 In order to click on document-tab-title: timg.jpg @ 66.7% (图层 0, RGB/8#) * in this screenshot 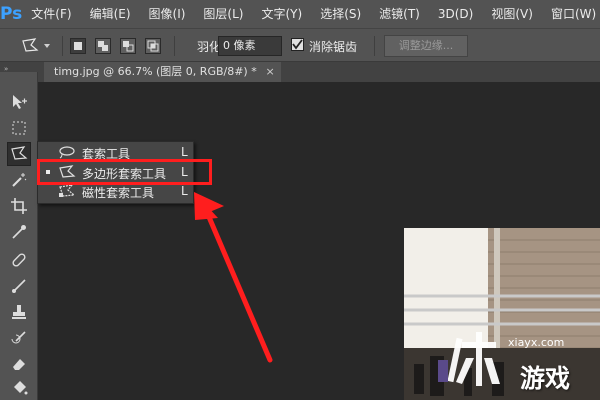, I will do `click(155, 71)`.